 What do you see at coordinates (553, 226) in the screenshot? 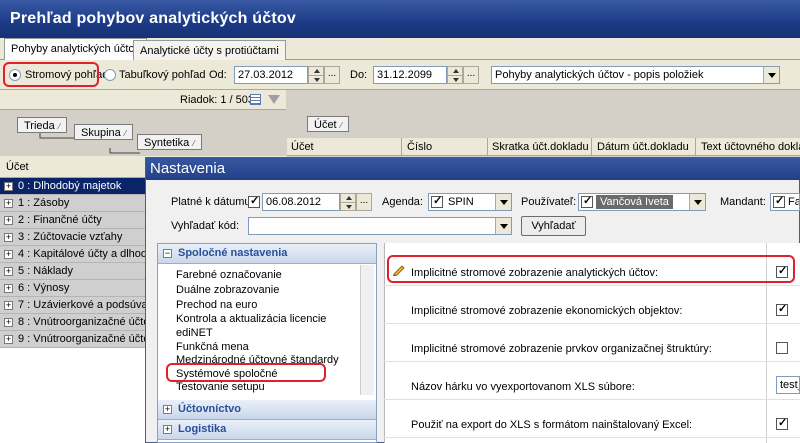
I see `vyhladat-button: Vyhľadať` at bounding box center [553, 226].